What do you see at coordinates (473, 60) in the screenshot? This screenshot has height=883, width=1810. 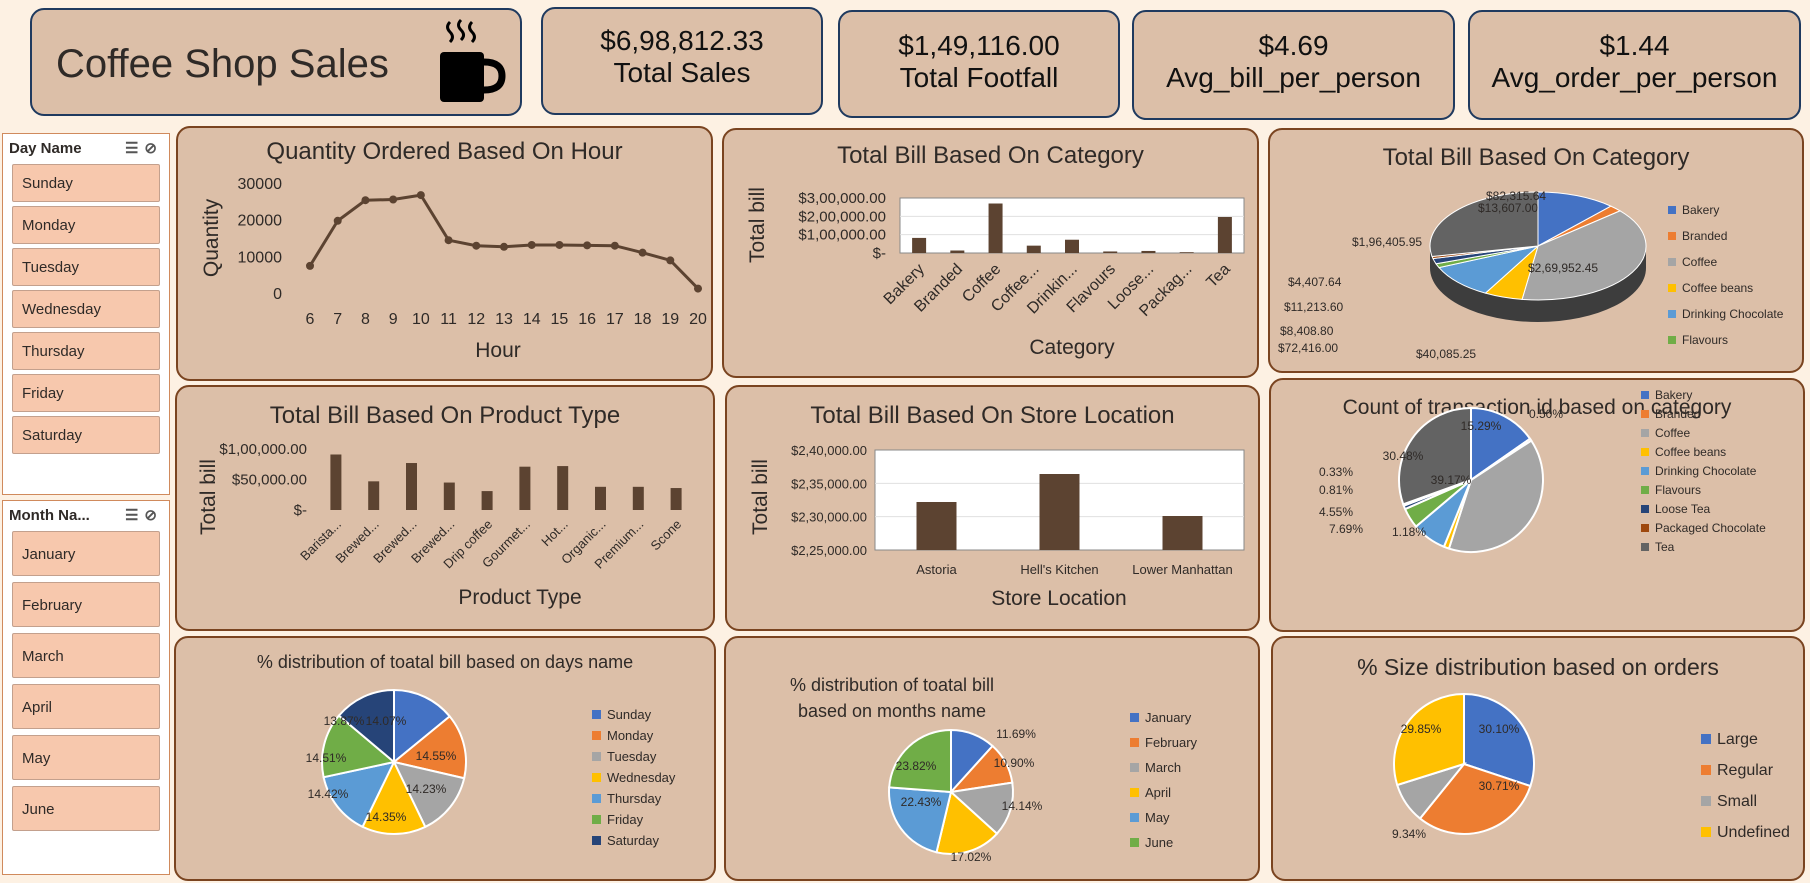 I see `coffee-cup-icon` at bounding box center [473, 60].